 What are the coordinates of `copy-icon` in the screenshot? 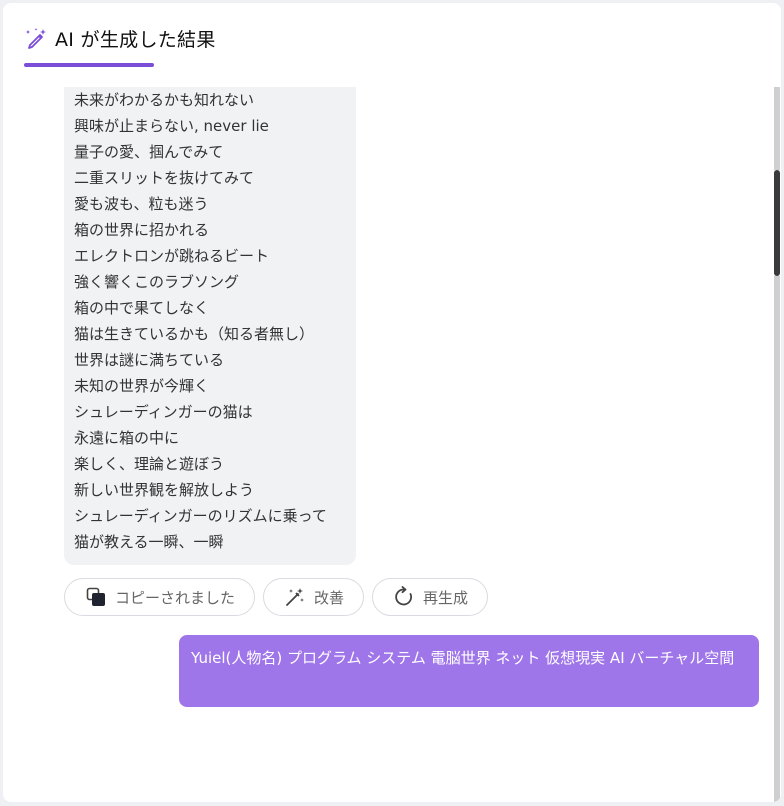 It's located at (95, 596).